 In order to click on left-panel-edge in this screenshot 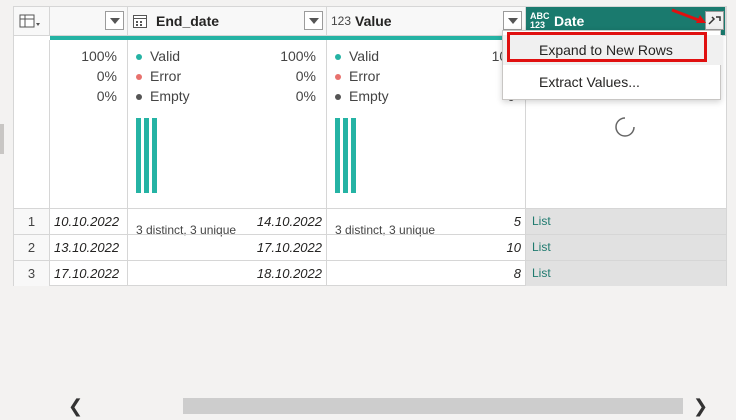, I will do `click(2, 139)`.